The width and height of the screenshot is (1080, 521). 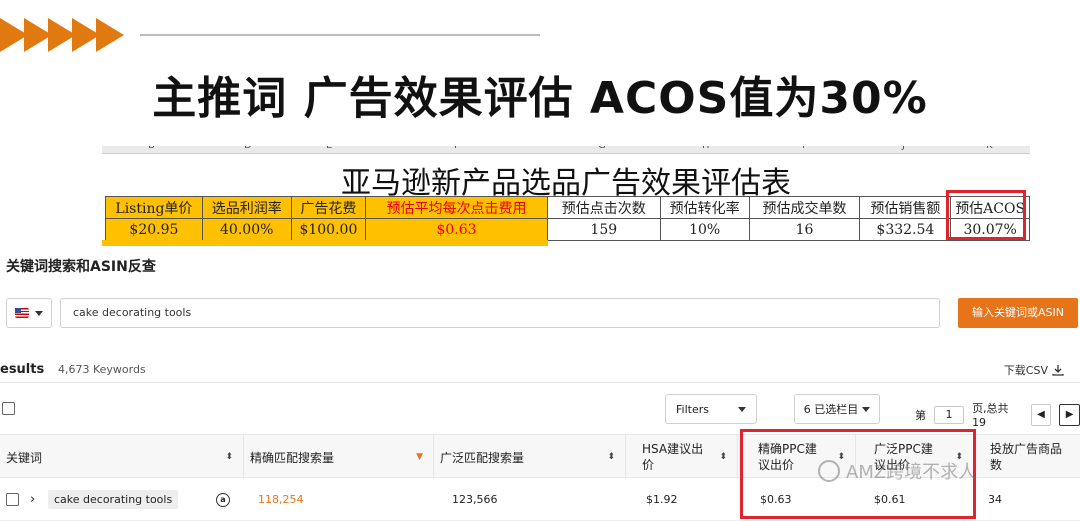 I want to click on pager-suffix: 页,总共 19, so click(x=990, y=415).